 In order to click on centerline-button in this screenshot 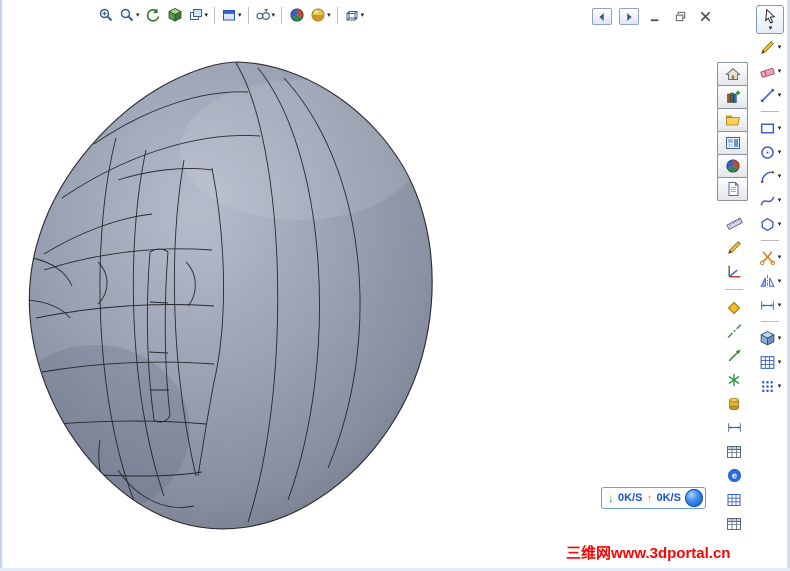, I will do `click(734, 331)`.